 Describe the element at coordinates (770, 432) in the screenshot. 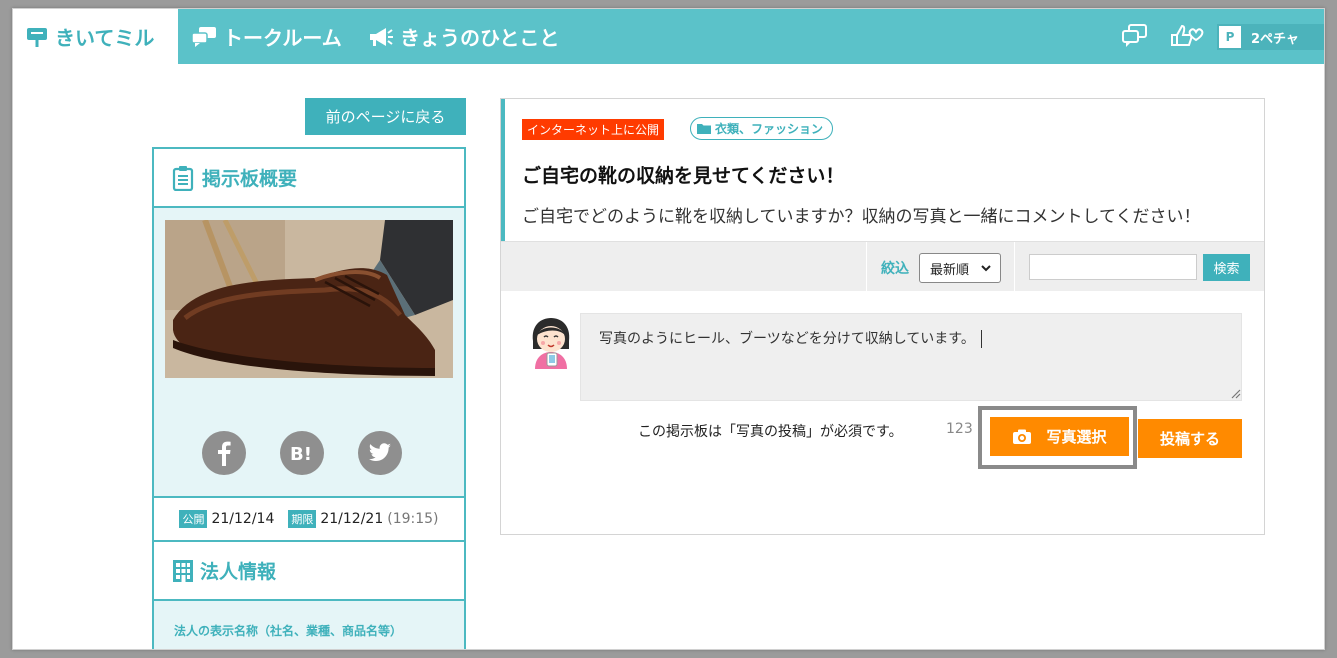

I see `photo-required-note: この掲示板は「写真の投稿」が必須です。` at that location.